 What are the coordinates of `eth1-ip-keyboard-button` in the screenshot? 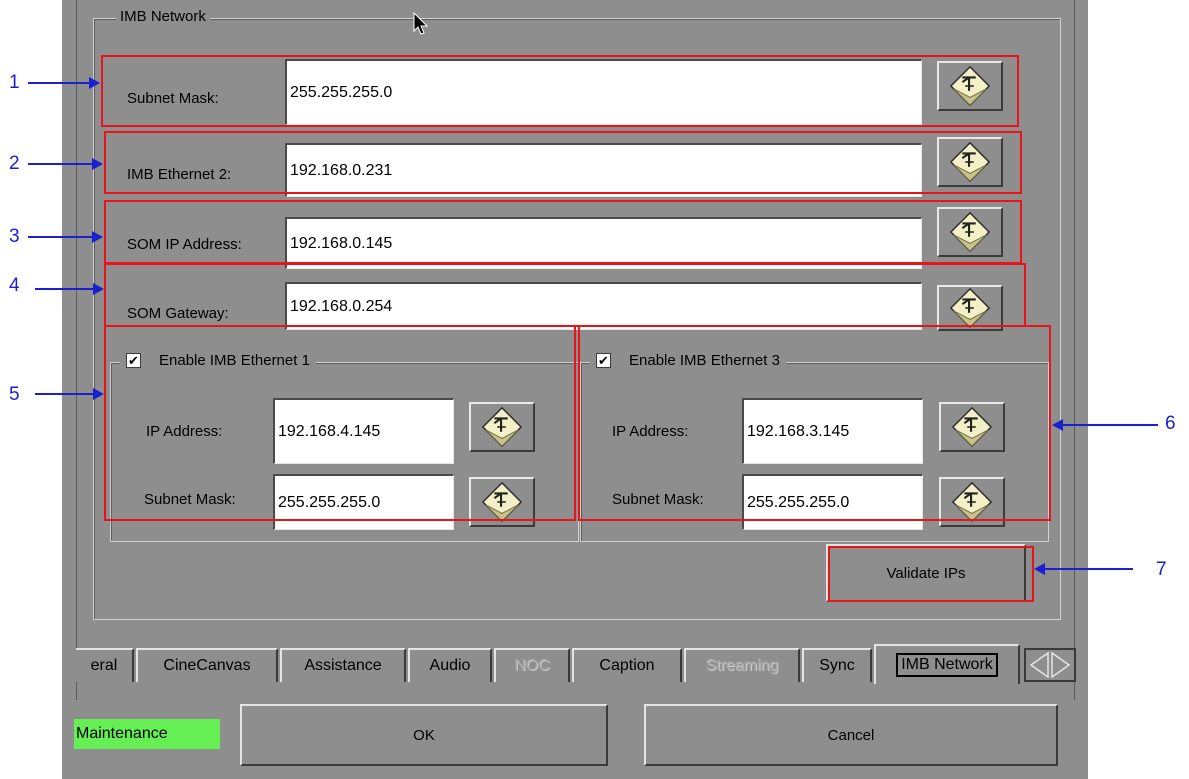 It's located at (502, 427).